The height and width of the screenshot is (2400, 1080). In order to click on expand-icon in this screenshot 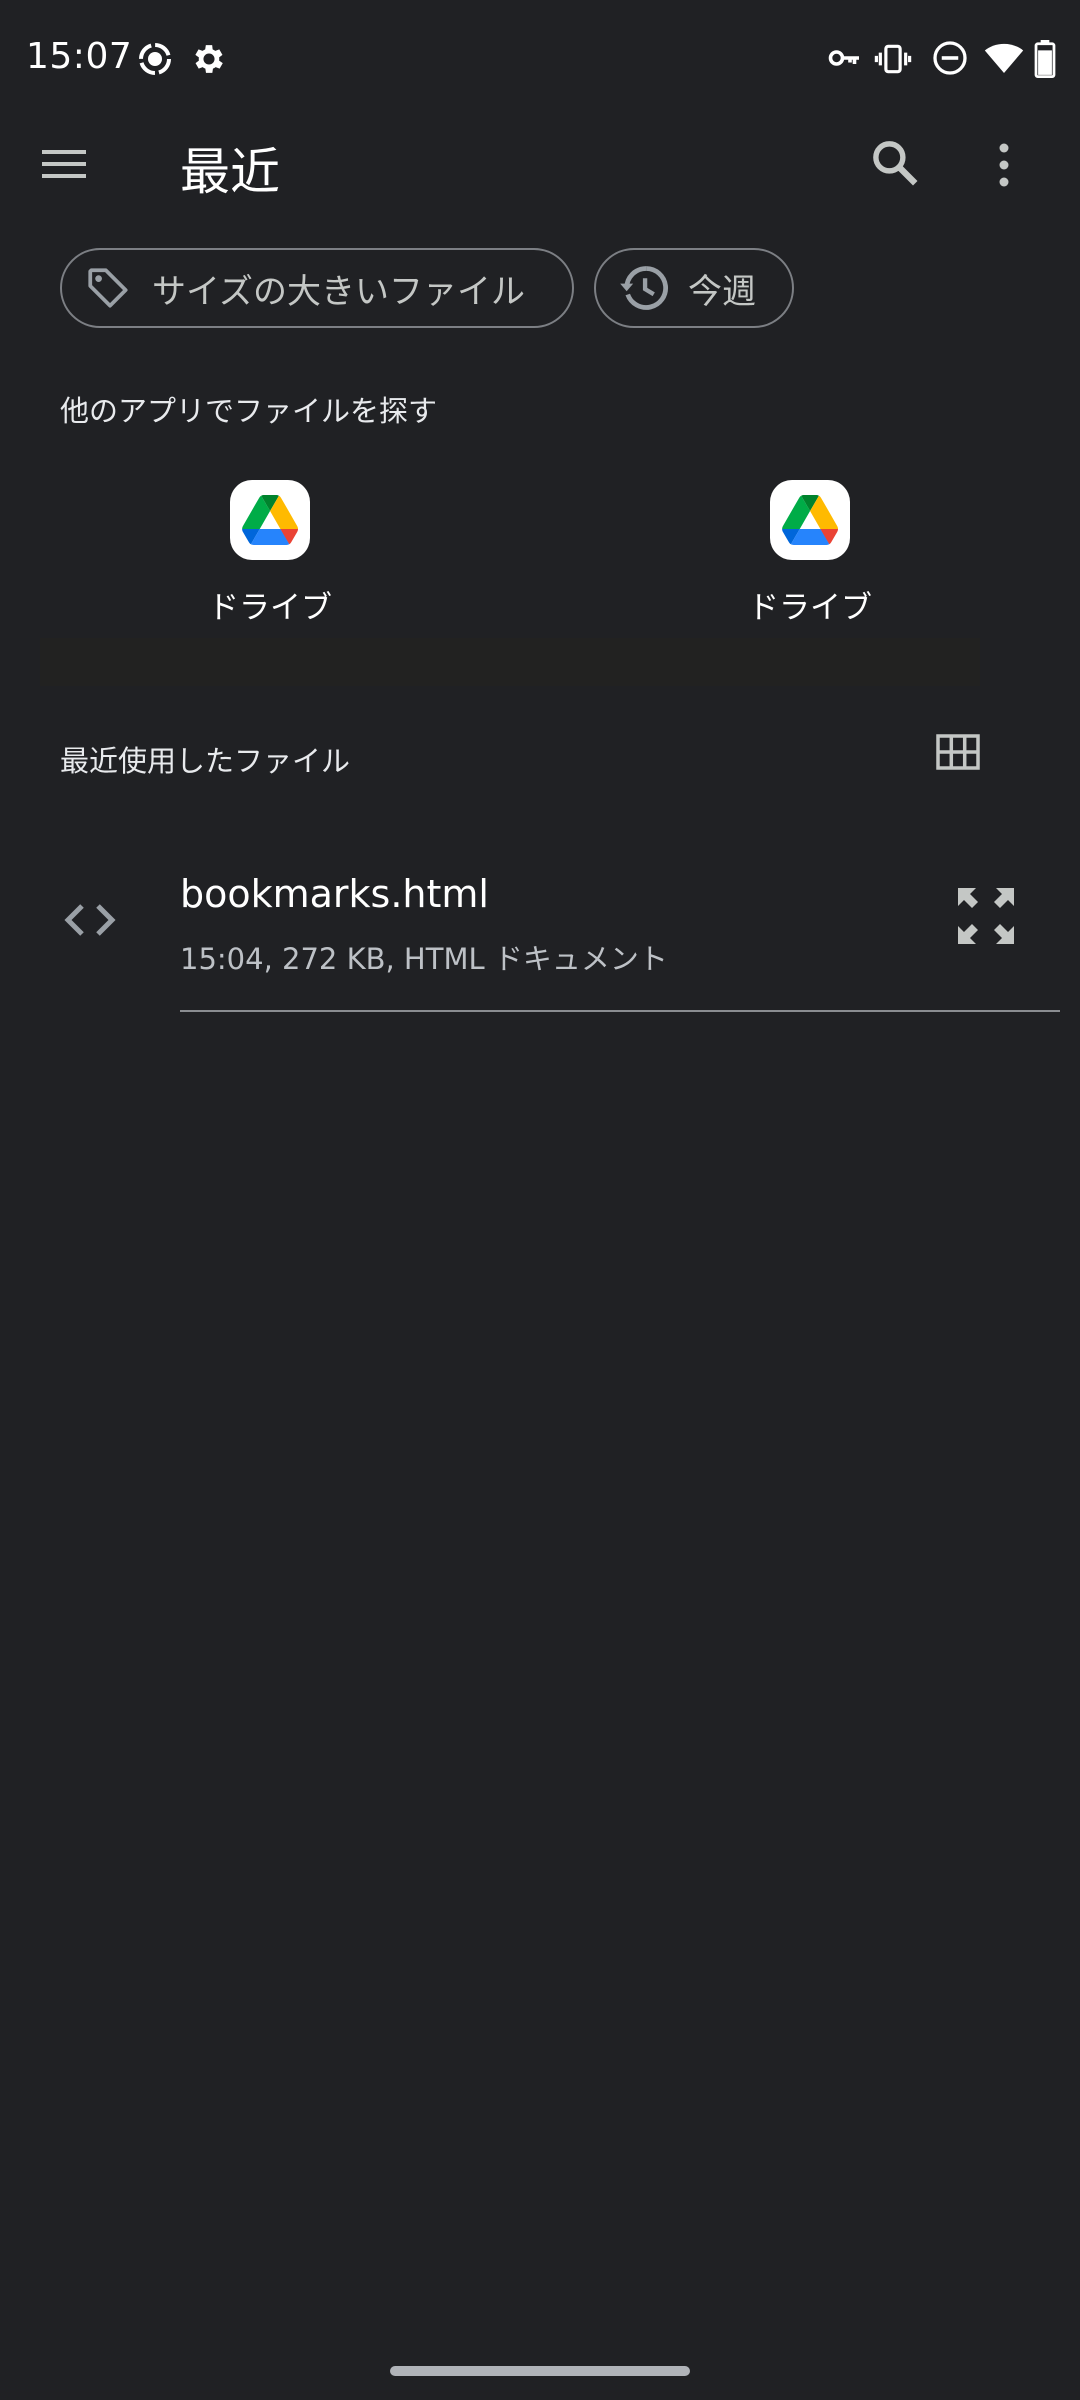, I will do `click(989, 919)`.